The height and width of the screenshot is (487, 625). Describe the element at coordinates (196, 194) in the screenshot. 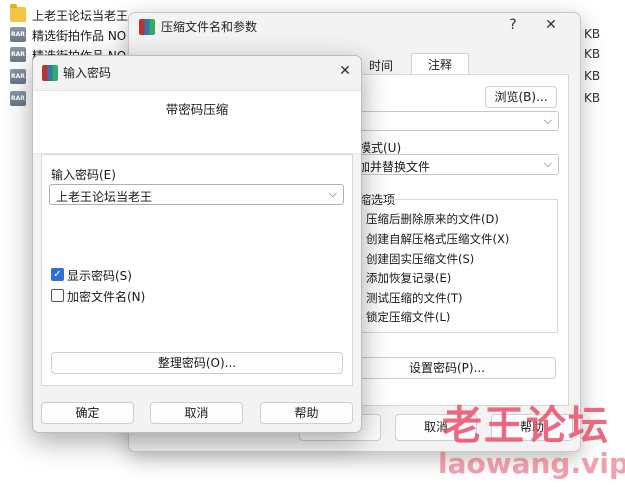

I see `password-input: 上老王论坛当老王 ⌵` at that location.